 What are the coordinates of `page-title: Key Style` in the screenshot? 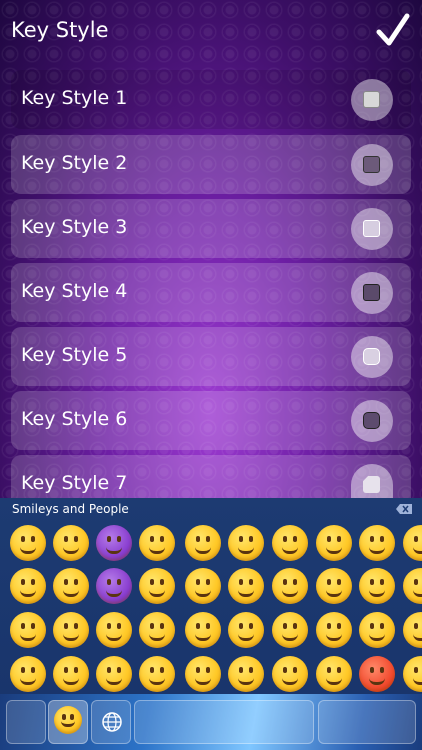 It's located at (60, 30).